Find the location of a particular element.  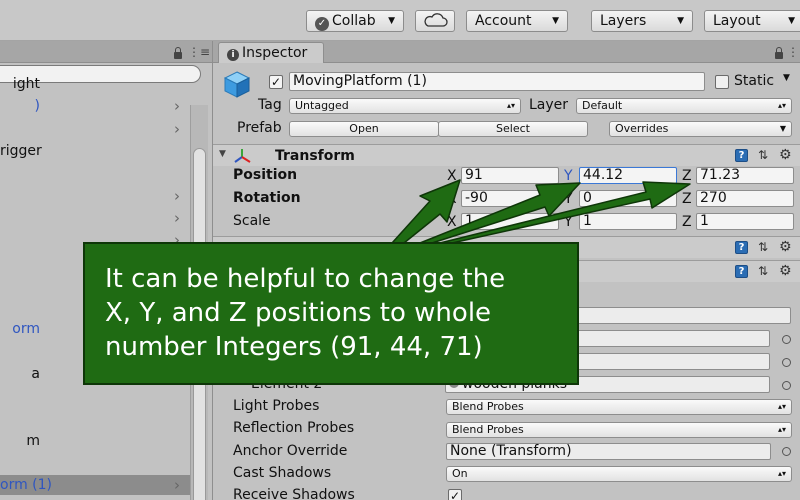

rotation-y-label: Y is located at coordinates (568, 199).